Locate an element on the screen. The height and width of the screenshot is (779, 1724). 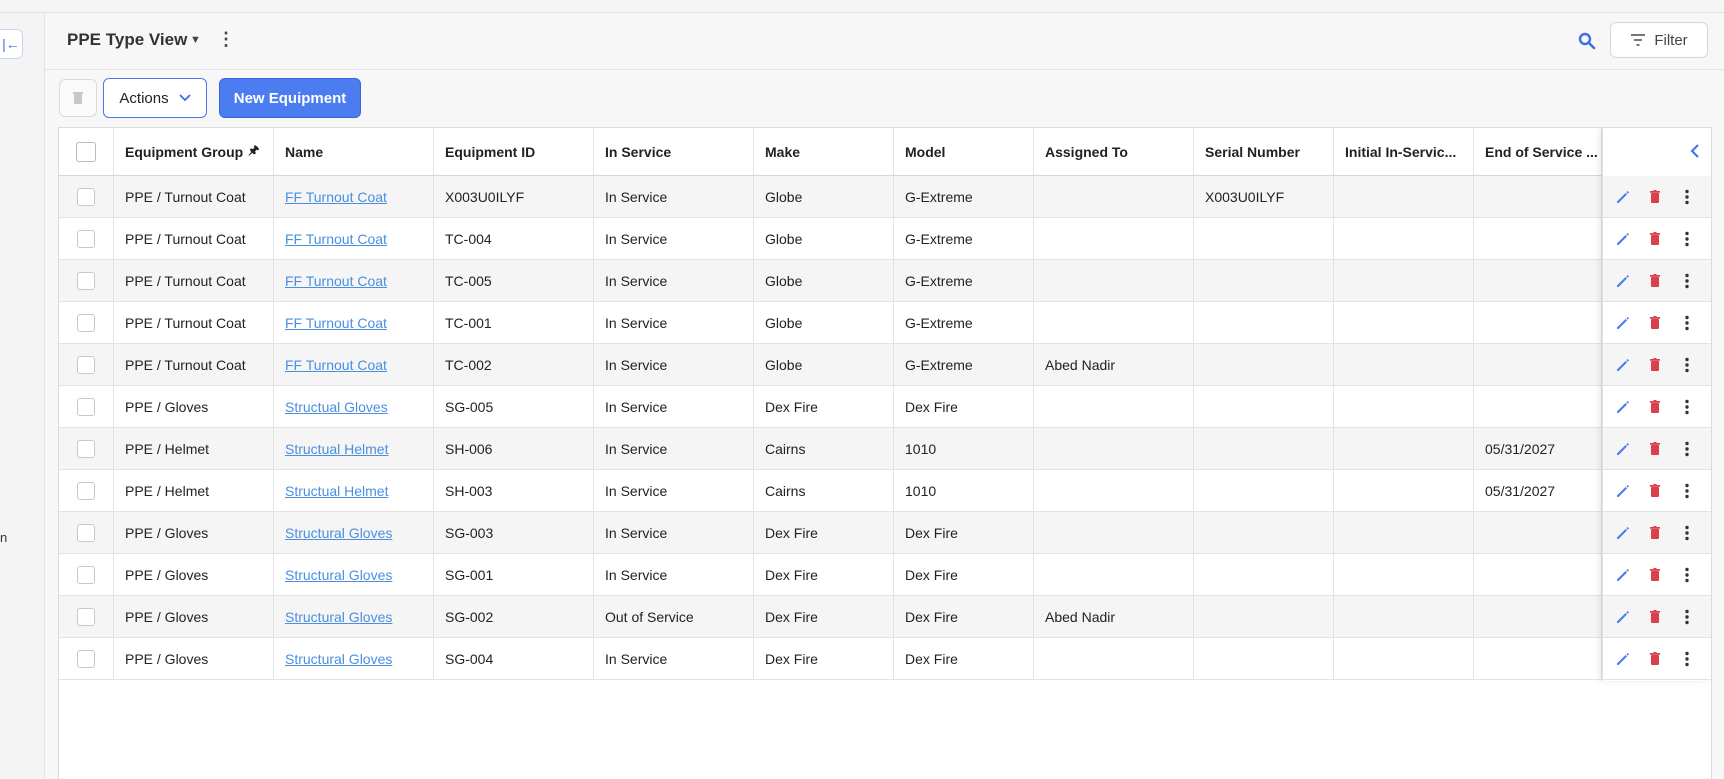
cell-id: SG-004 is located at coordinates (514, 658).